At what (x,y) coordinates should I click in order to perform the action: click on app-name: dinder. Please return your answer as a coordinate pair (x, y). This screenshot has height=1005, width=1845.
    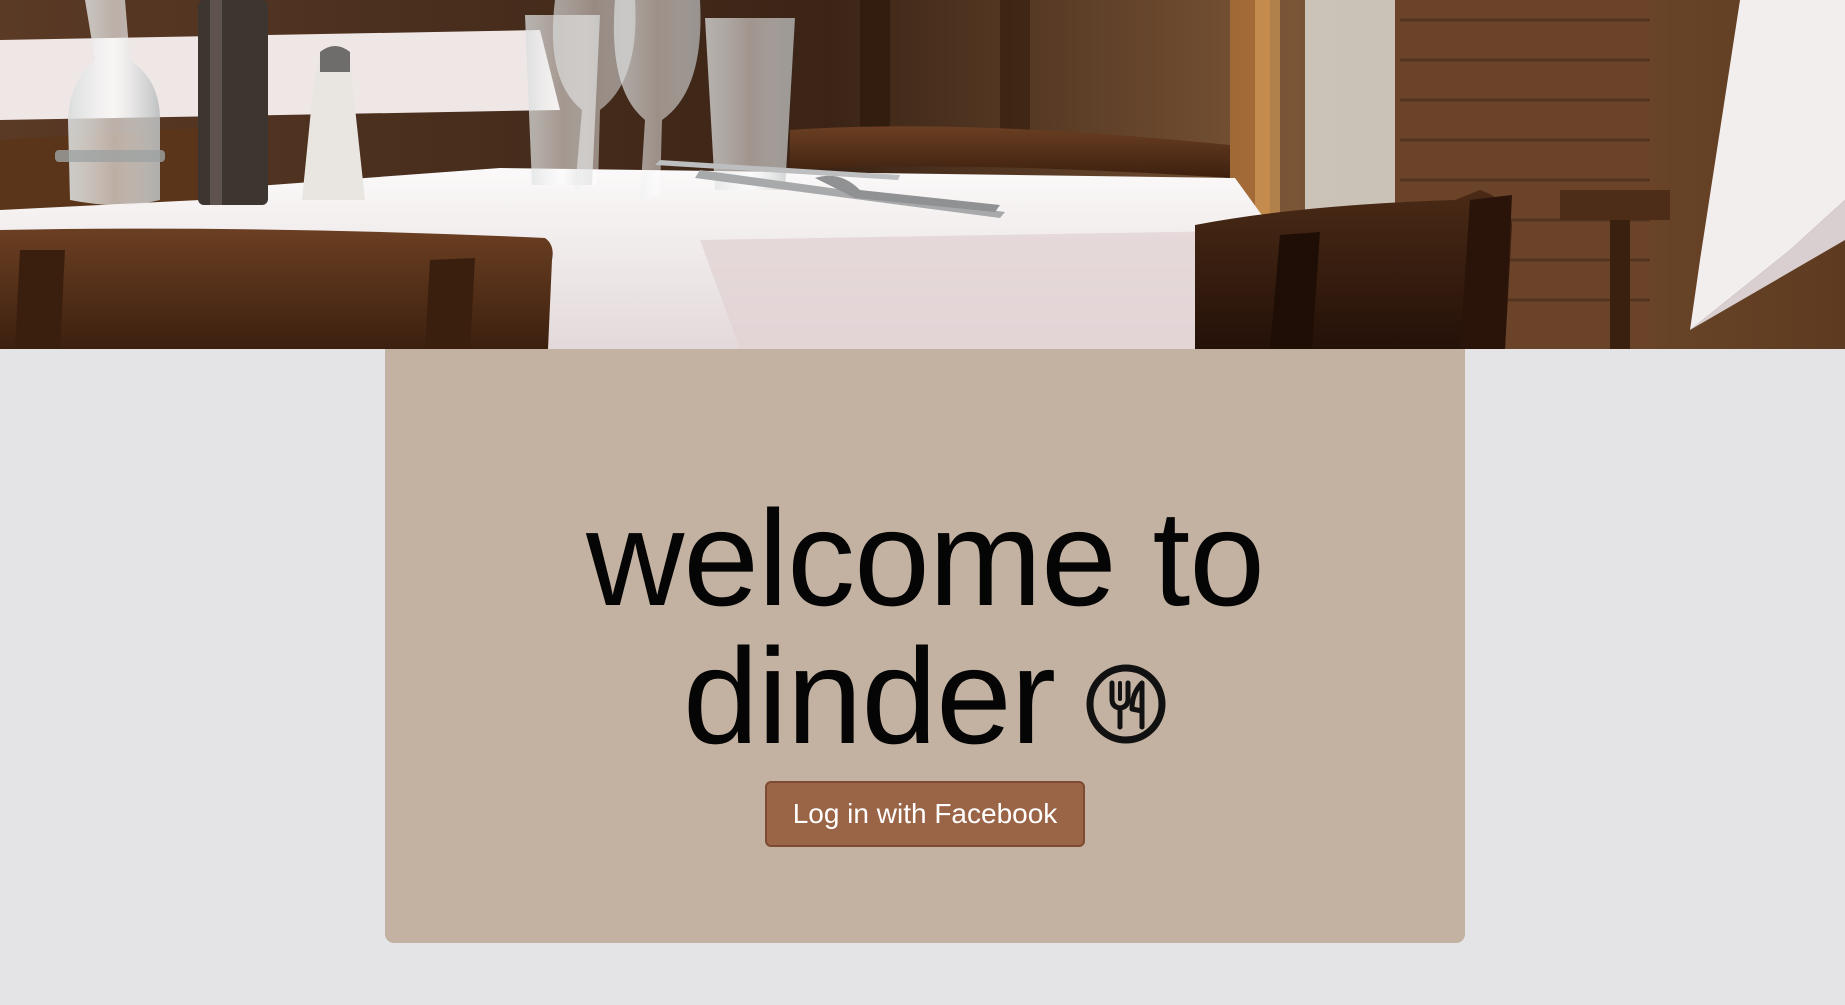
    Looking at the image, I should click on (869, 696).